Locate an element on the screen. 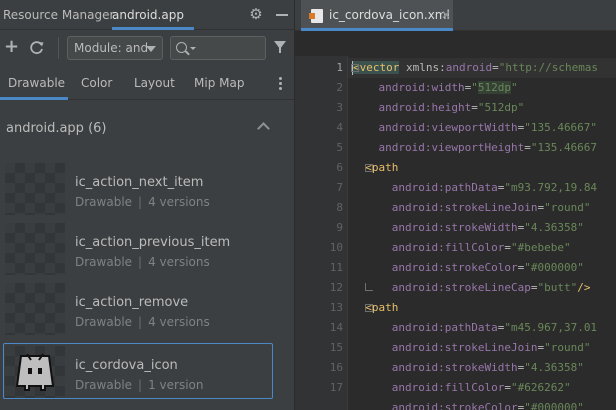 This screenshot has height=410, width=616. xml-value: "#626262" is located at coordinates (540, 387).